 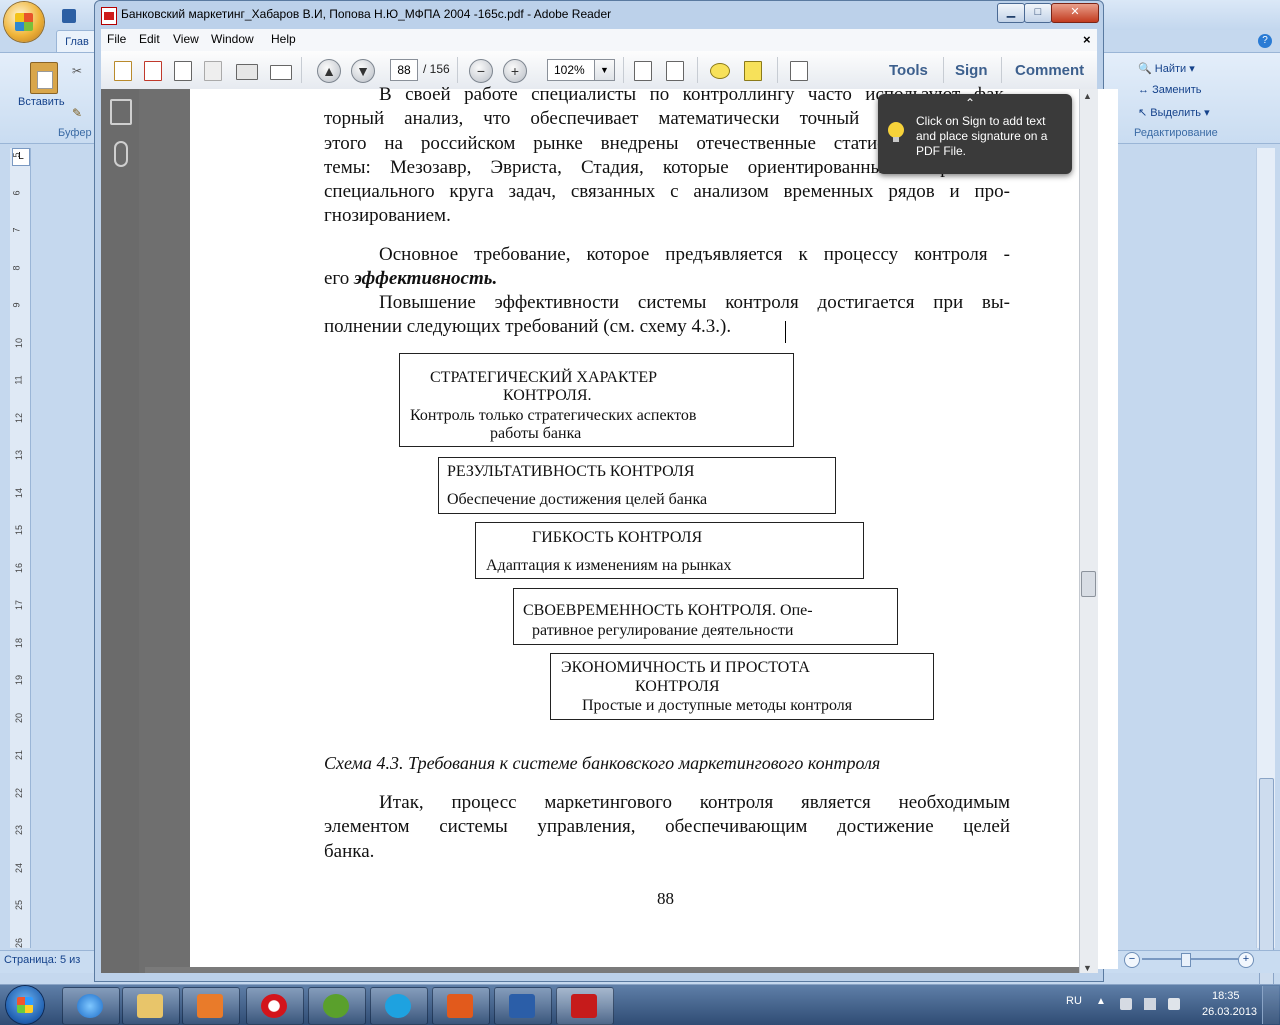 What do you see at coordinates (42, 960) in the screenshot?
I see `page-count-status: Страница: 5 из` at bounding box center [42, 960].